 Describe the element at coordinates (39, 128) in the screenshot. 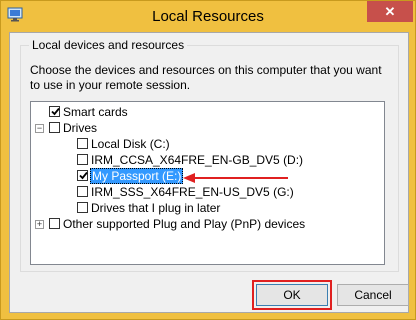

I see `collapse-icon: −` at that location.